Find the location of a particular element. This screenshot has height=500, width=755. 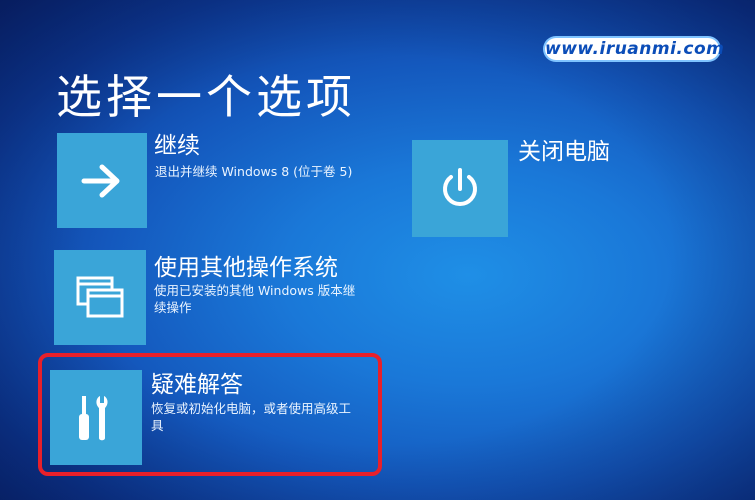

other-os-option: 使用其他操作系统 使用已安装的其他 Windows 版本继续操作 is located at coordinates (209, 298).